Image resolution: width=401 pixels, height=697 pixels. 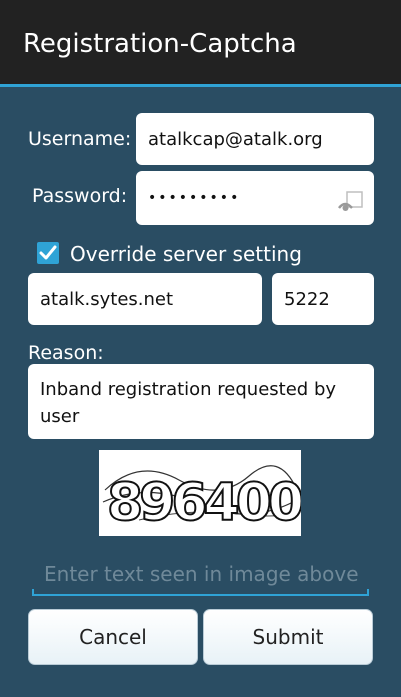 What do you see at coordinates (80, 196) in the screenshot?
I see `password-label: Password:` at bounding box center [80, 196].